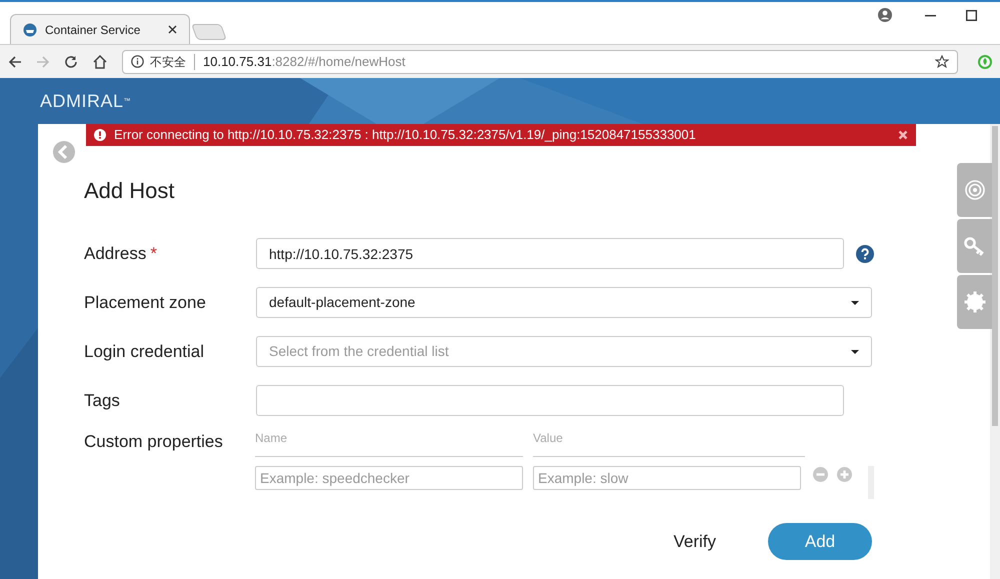  What do you see at coordinates (540, 62) in the screenshot?
I see `address-bar: 不安全 10.10.75.31:8282/#/home/newHost` at bounding box center [540, 62].